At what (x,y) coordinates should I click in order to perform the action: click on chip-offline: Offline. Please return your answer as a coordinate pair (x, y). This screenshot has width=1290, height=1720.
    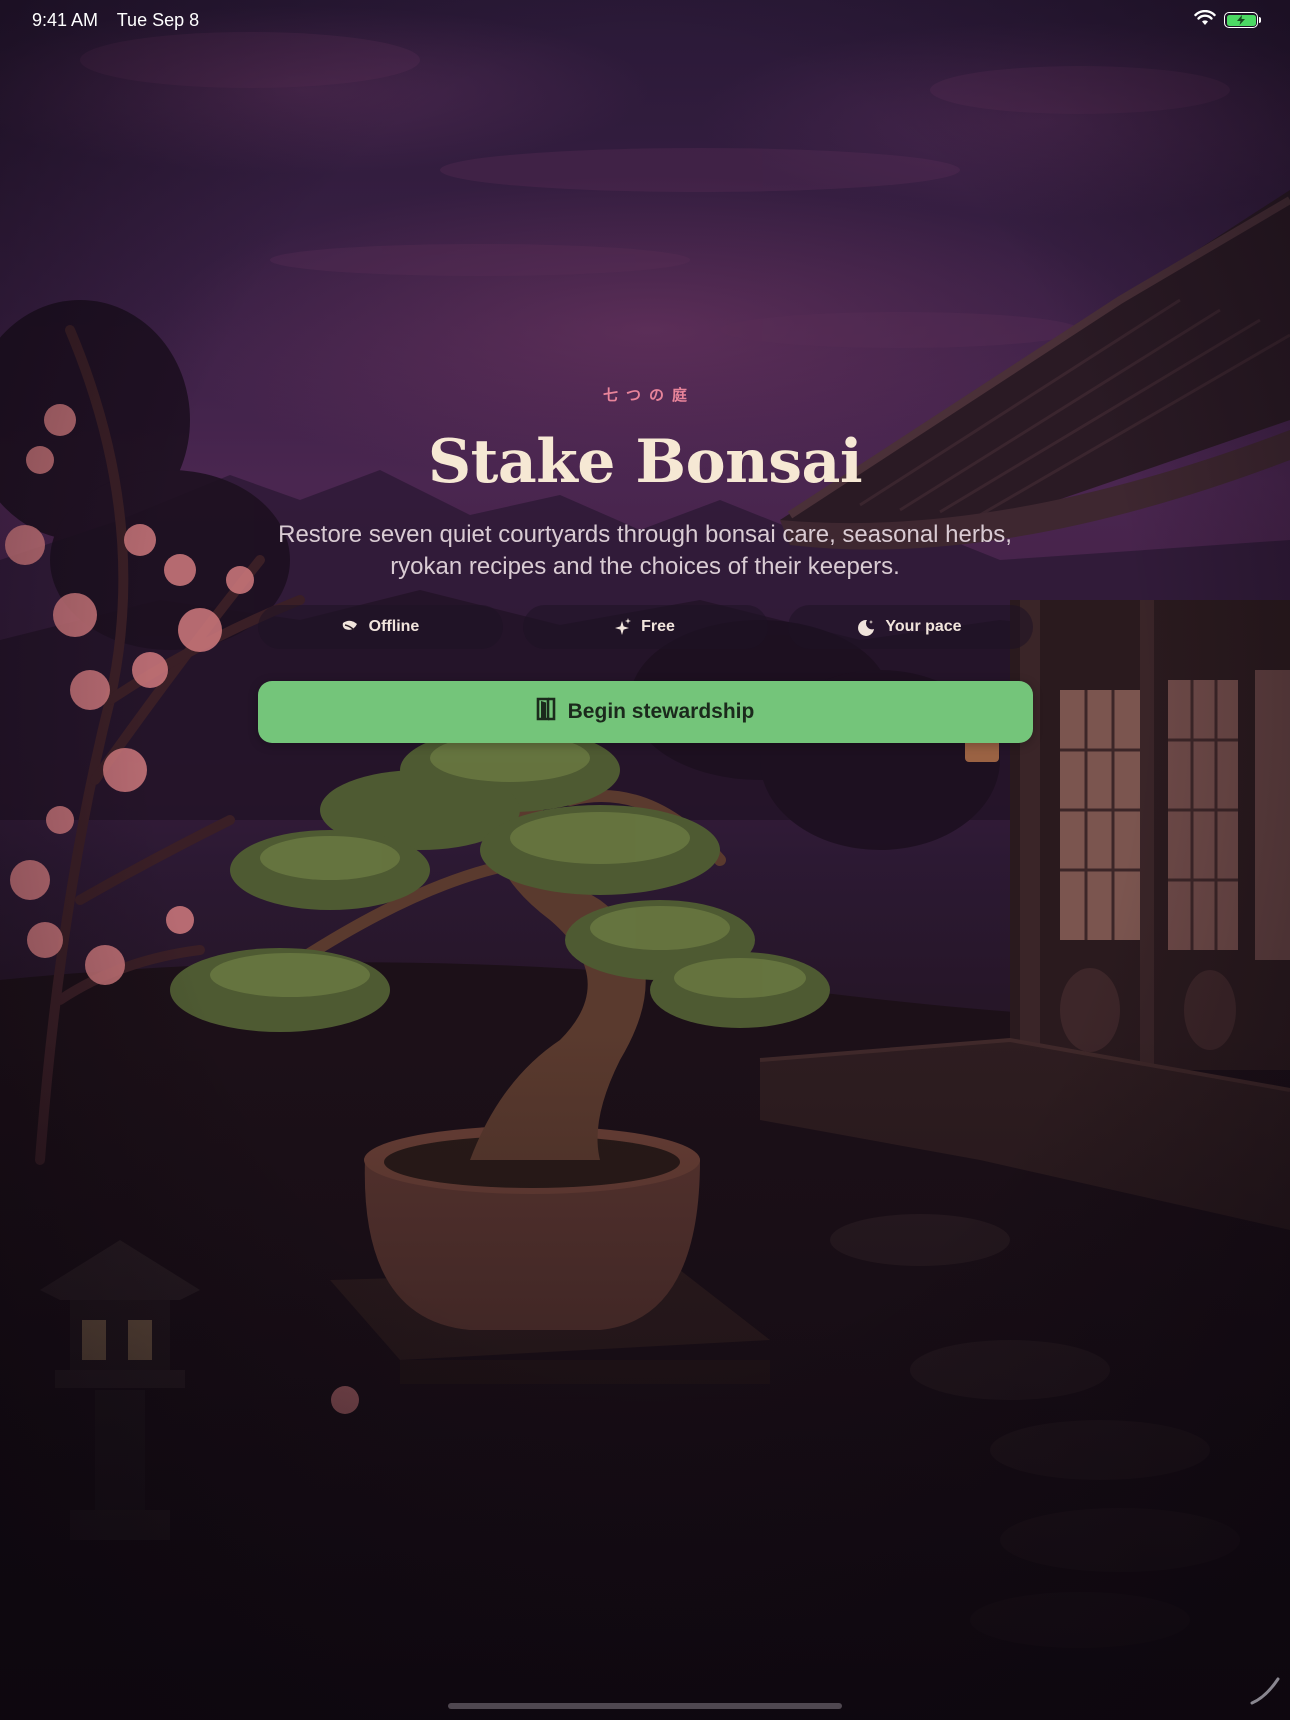
    Looking at the image, I should click on (380, 627).